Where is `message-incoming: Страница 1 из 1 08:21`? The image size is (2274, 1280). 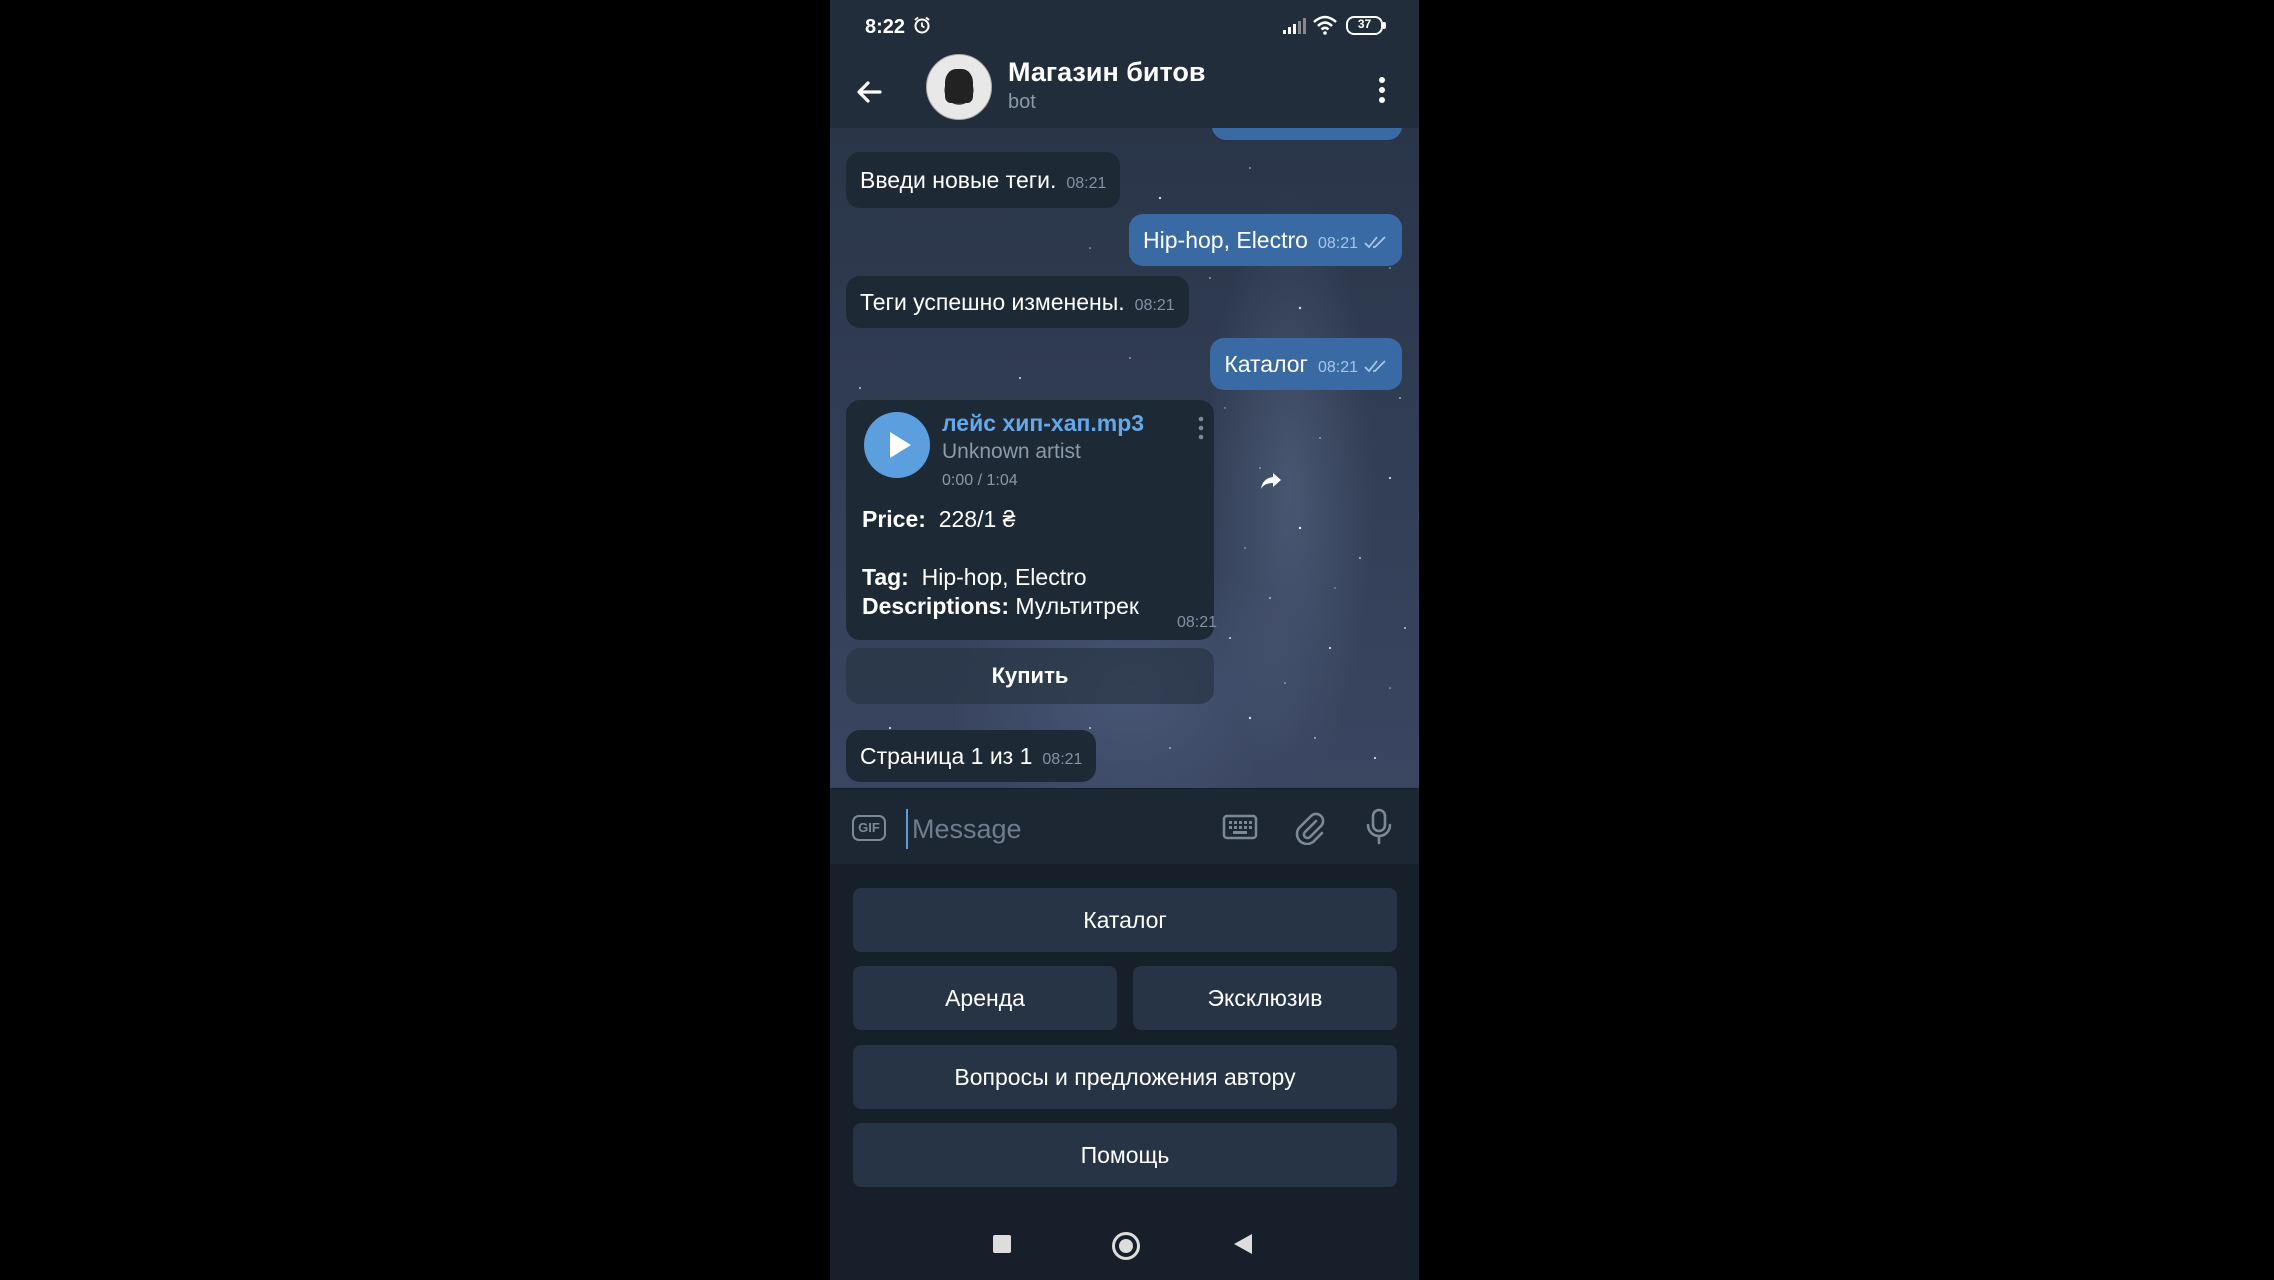 message-incoming: Страница 1 из 1 08:21 is located at coordinates (971, 756).